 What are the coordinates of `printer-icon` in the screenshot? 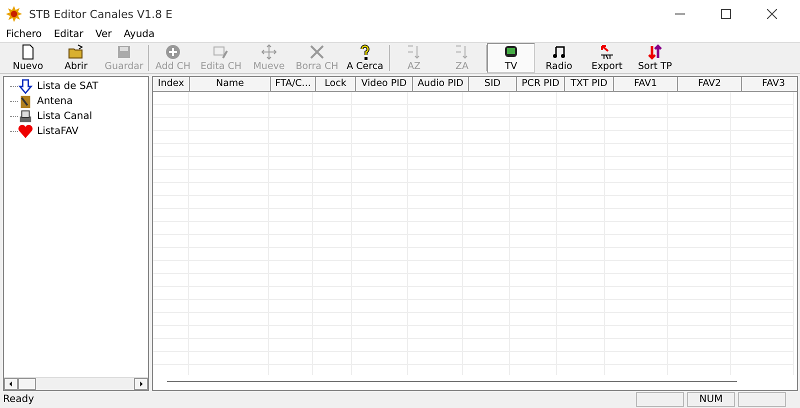 It's located at (25, 116).